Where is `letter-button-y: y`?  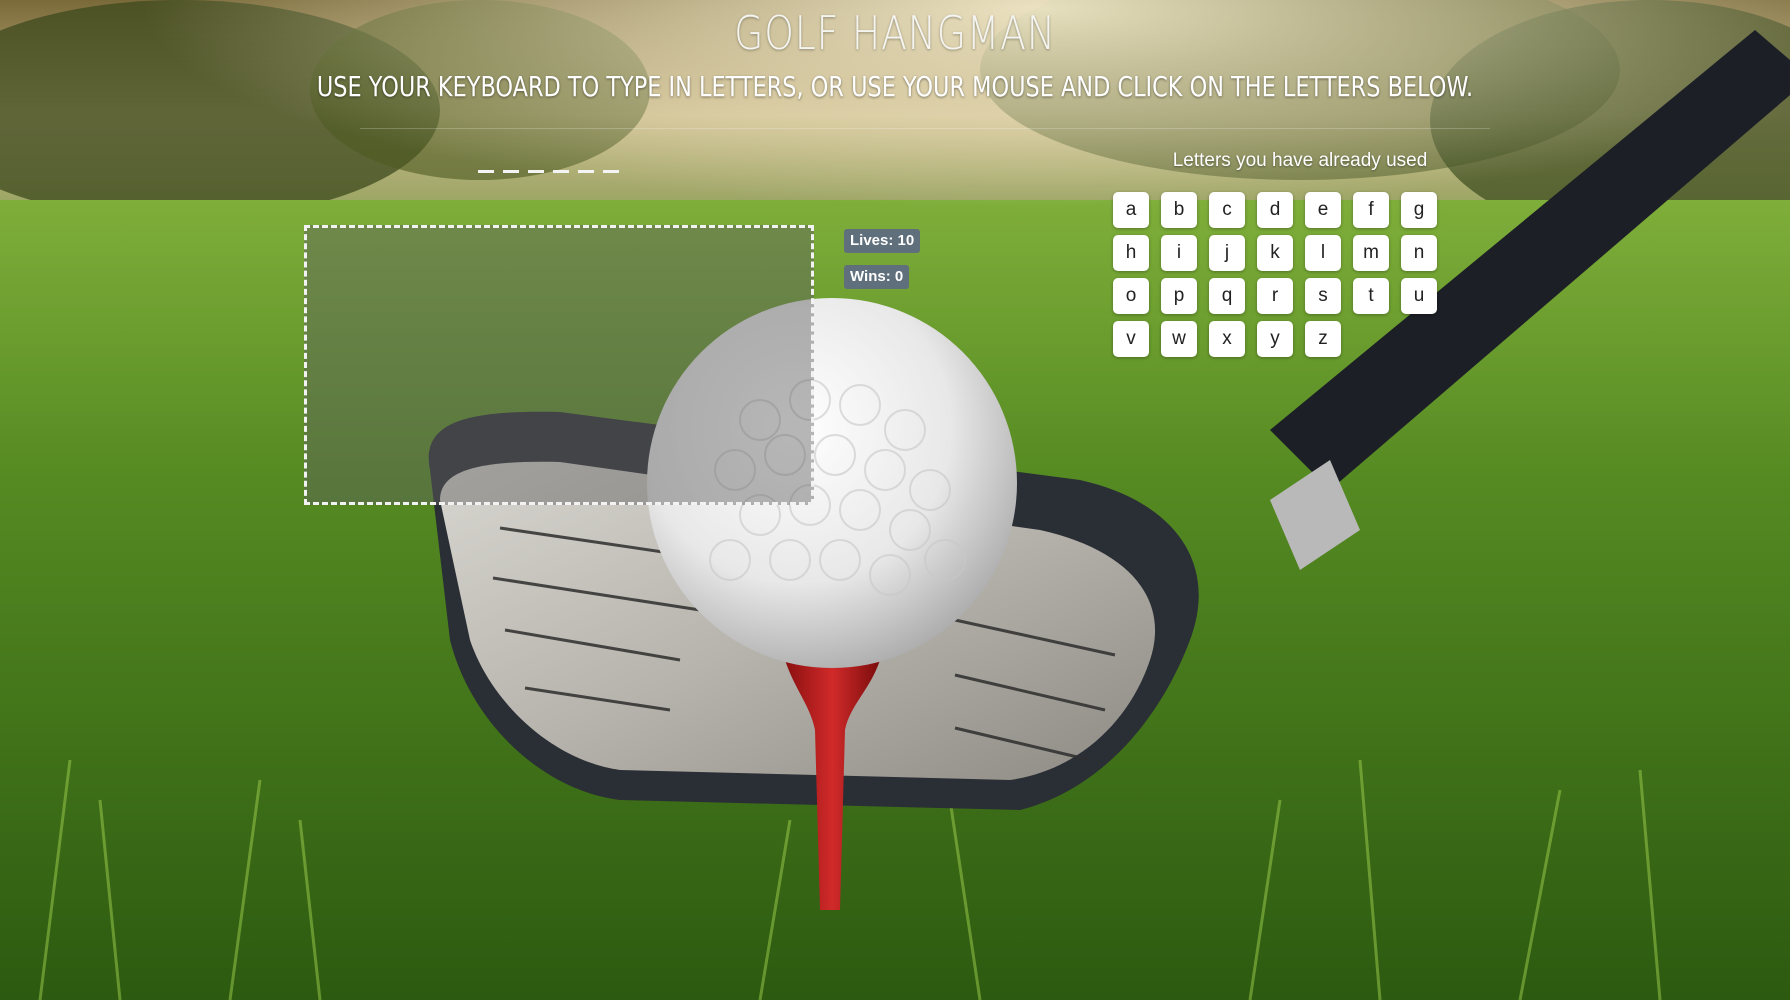
letter-button-y: y is located at coordinates (1275, 339).